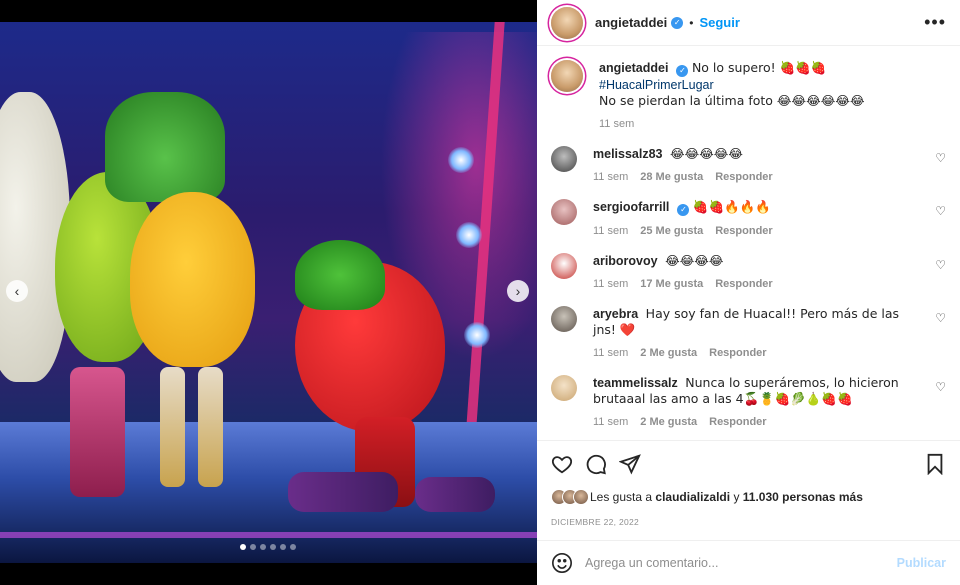  I want to click on comment-input, so click(741, 563).